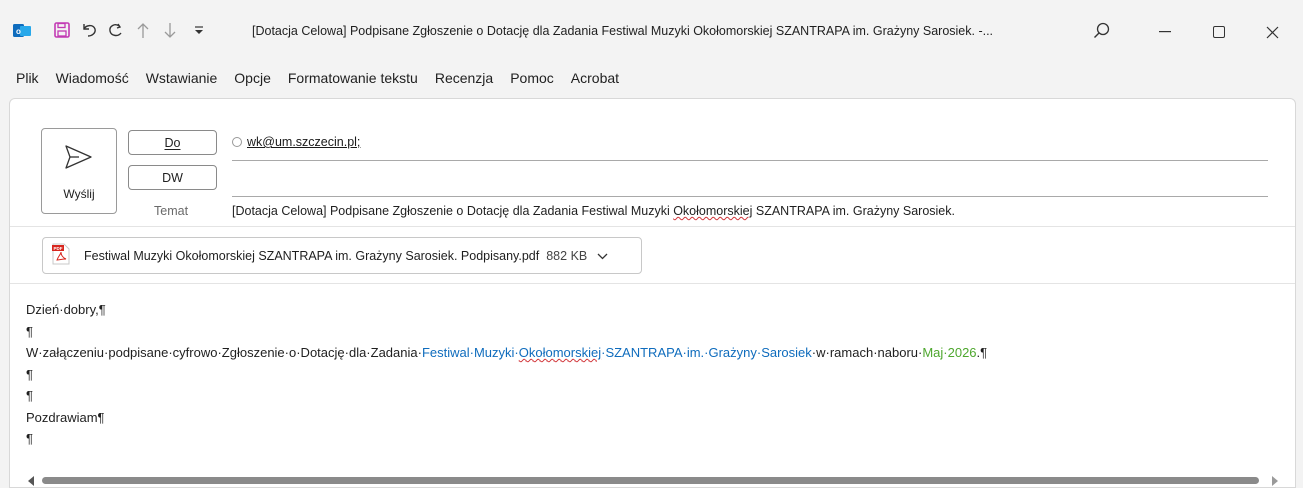 The image size is (1303, 488). Describe the element at coordinates (464, 78) in the screenshot. I see `tab-review: Recenzja` at that location.